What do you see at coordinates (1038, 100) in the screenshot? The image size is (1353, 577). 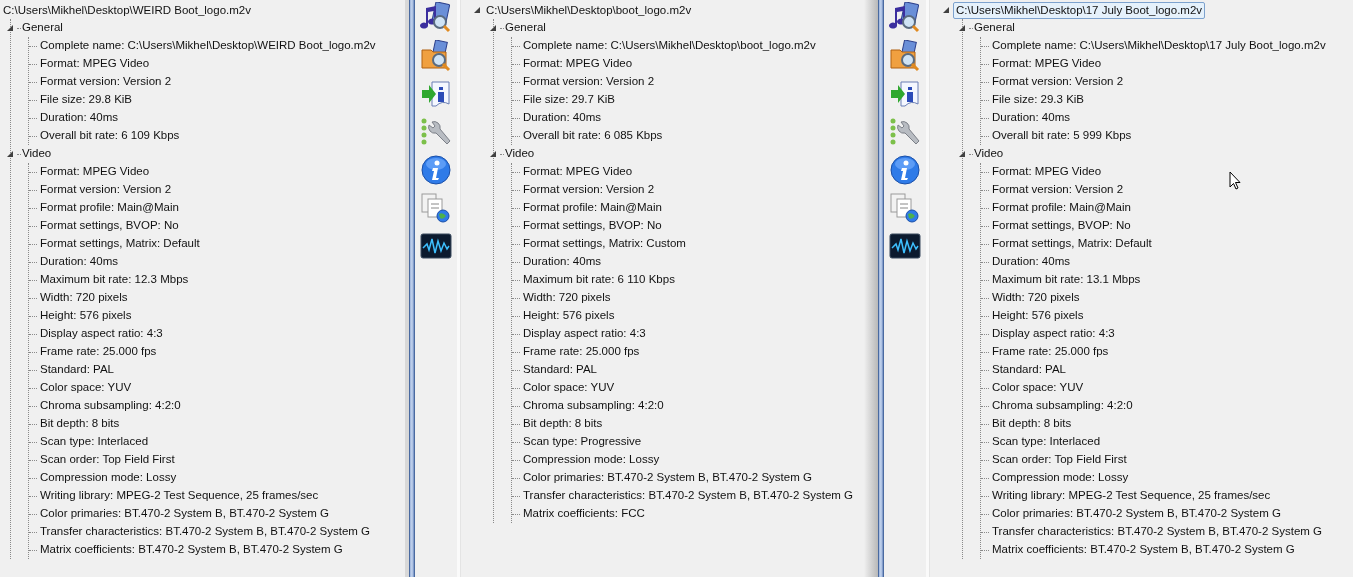 I see `property-item: File size: 29.3 KiB` at bounding box center [1038, 100].